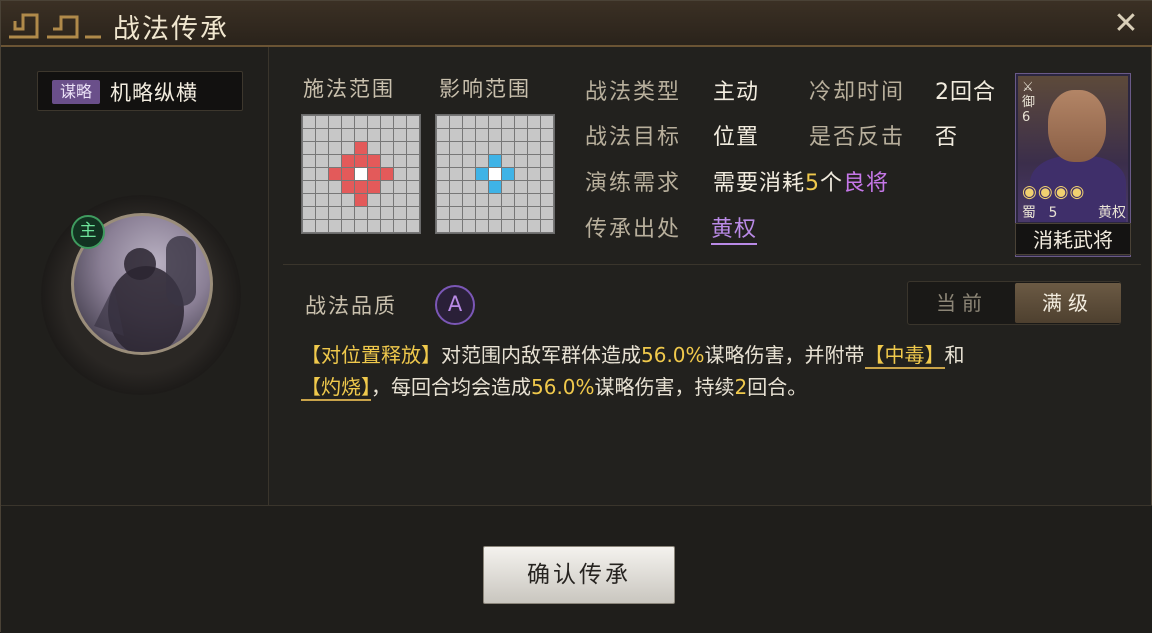 The height and width of the screenshot is (633, 1152). Describe the element at coordinates (857, 92) in the screenshot. I see `cooldown-label: 冷却时间` at that location.